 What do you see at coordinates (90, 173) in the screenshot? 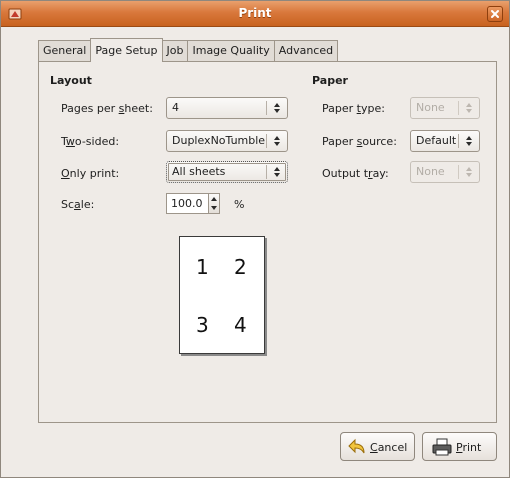
I see `only-print-label: Only print:` at bounding box center [90, 173].